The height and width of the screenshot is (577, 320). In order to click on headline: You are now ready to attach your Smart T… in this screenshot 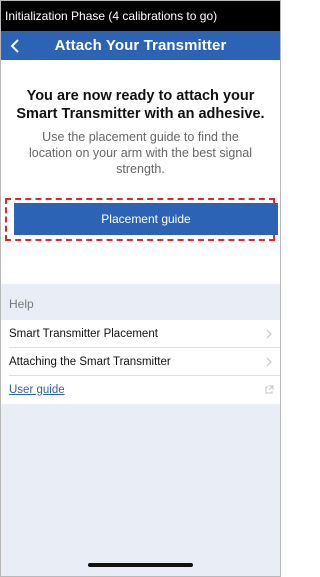, I will do `click(140, 105)`.